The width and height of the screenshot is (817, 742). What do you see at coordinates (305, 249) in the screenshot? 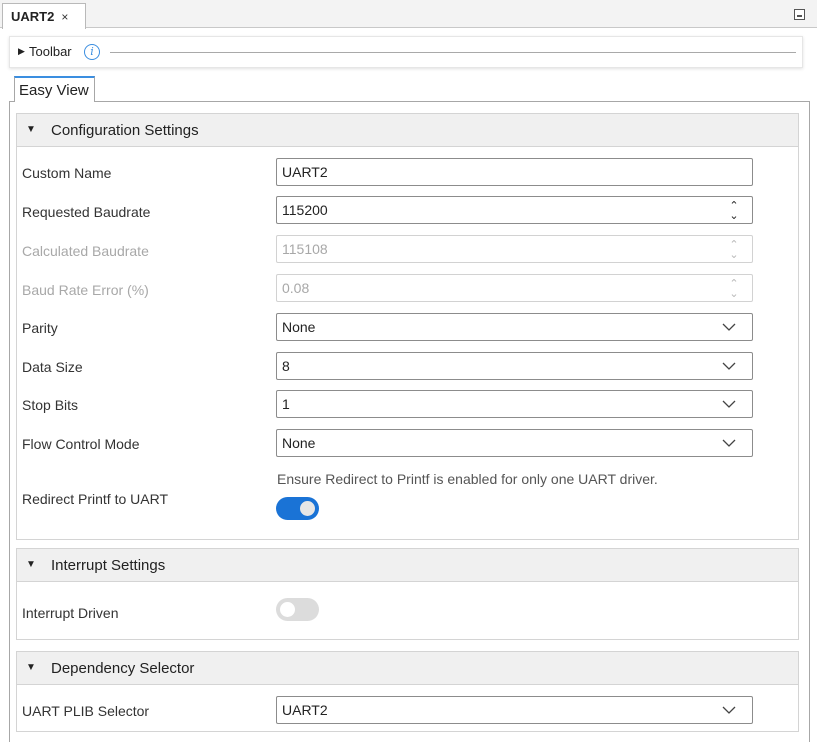
I see `calculated-baudrate-value: 115108` at bounding box center [305, 249].